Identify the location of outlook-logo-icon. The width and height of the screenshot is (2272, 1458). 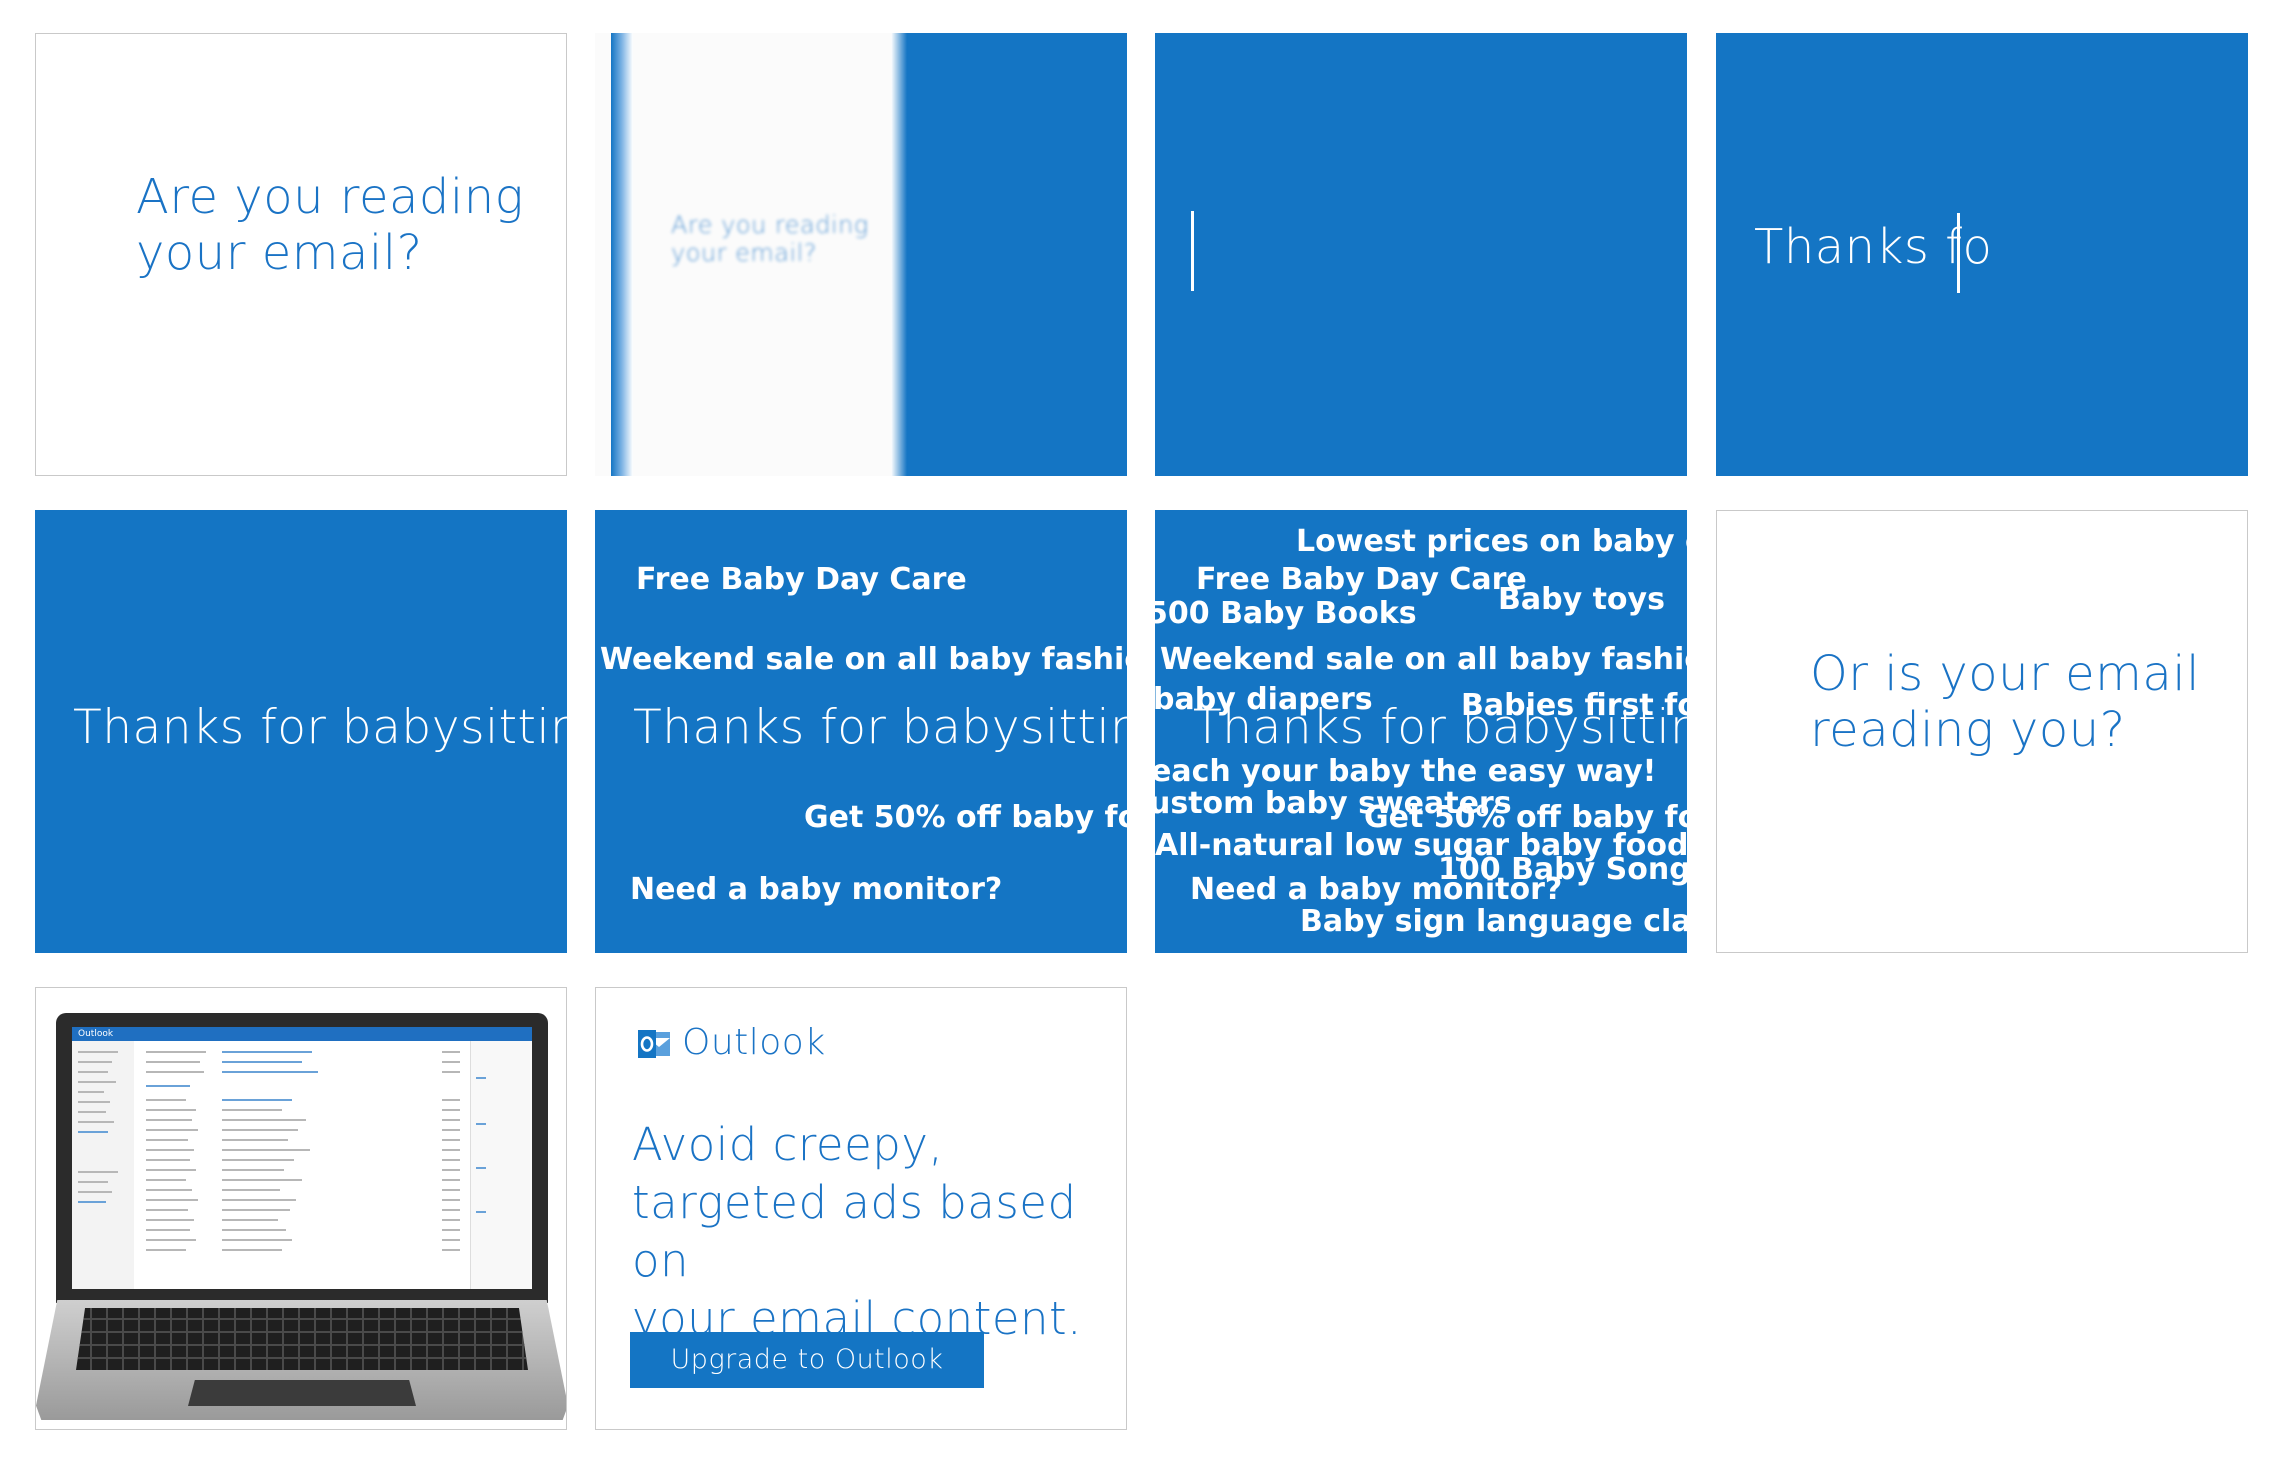
(654, 1044).